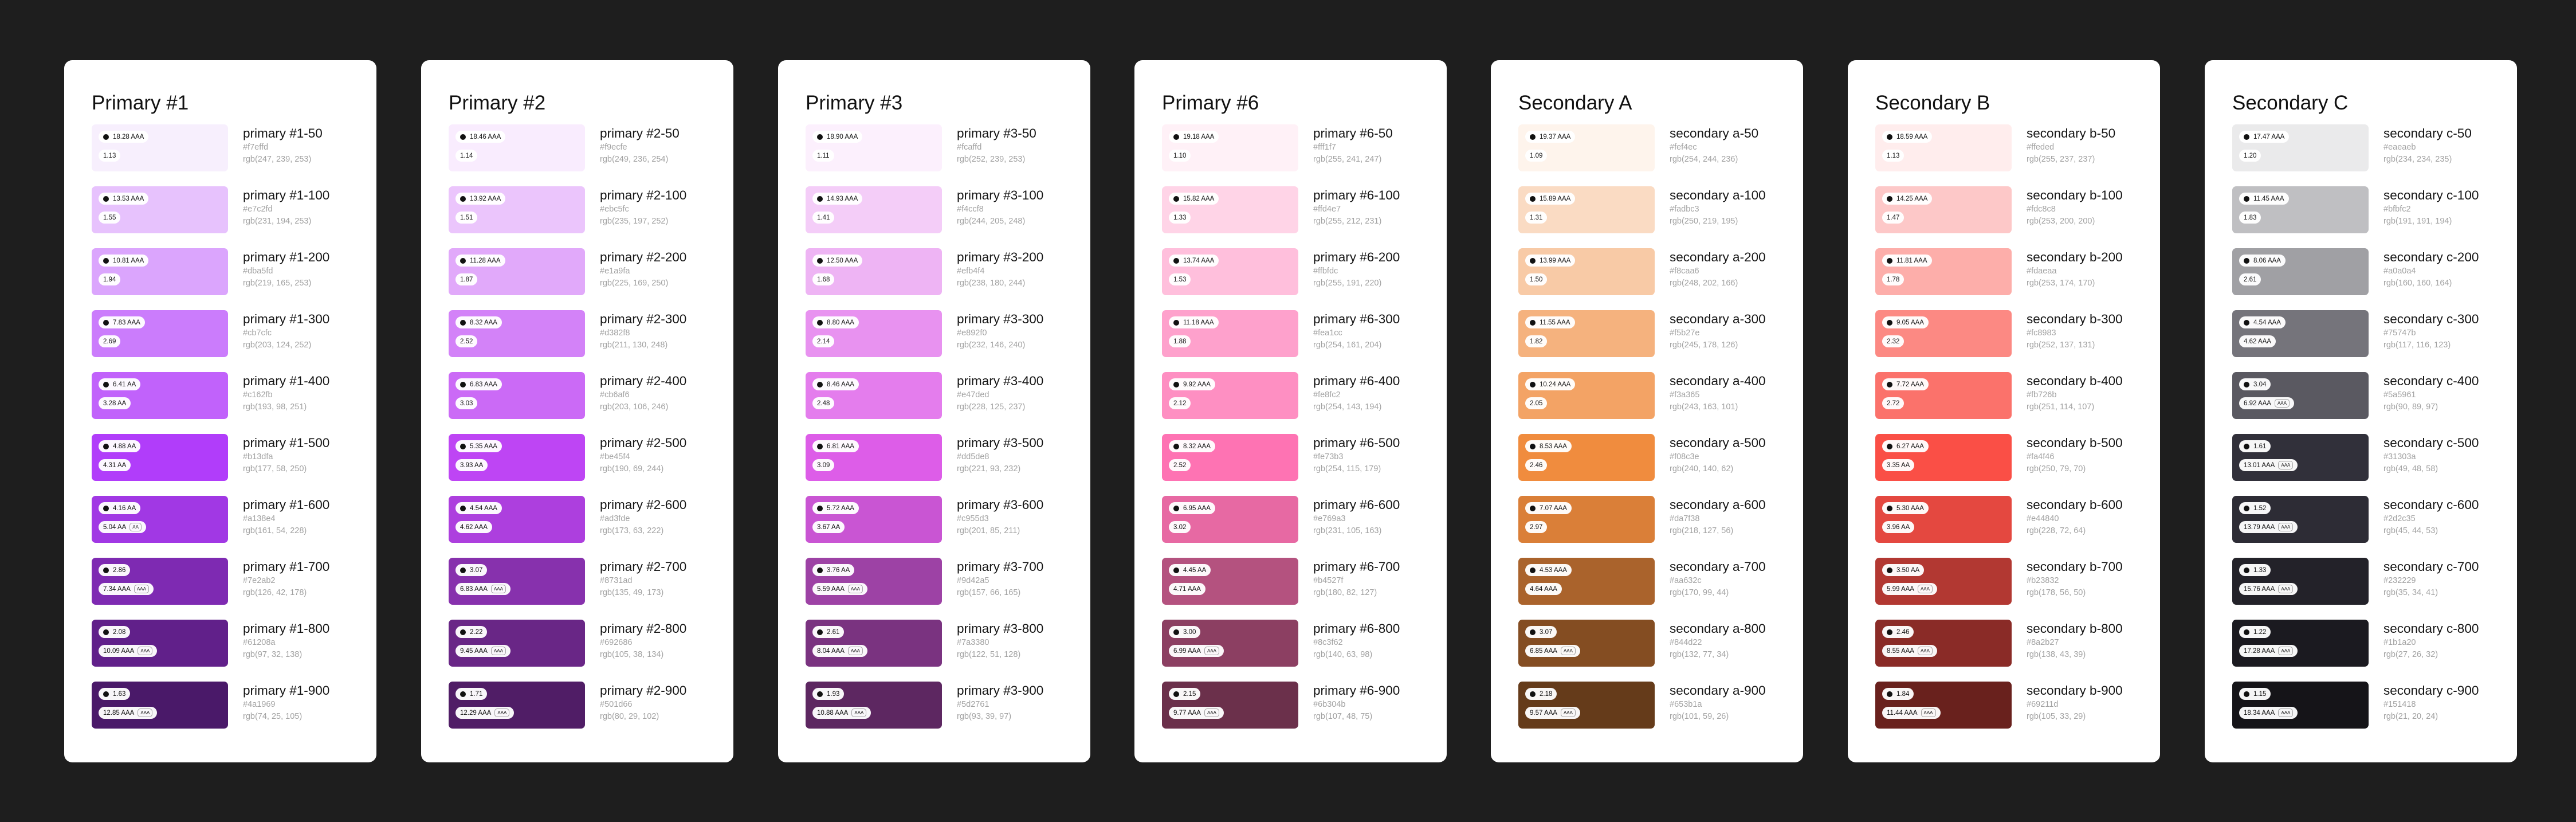 This screenshot has width=2576, height=822. I want to click on color-swatch: 11.55 AAA 1.82, so click(1586, 333).